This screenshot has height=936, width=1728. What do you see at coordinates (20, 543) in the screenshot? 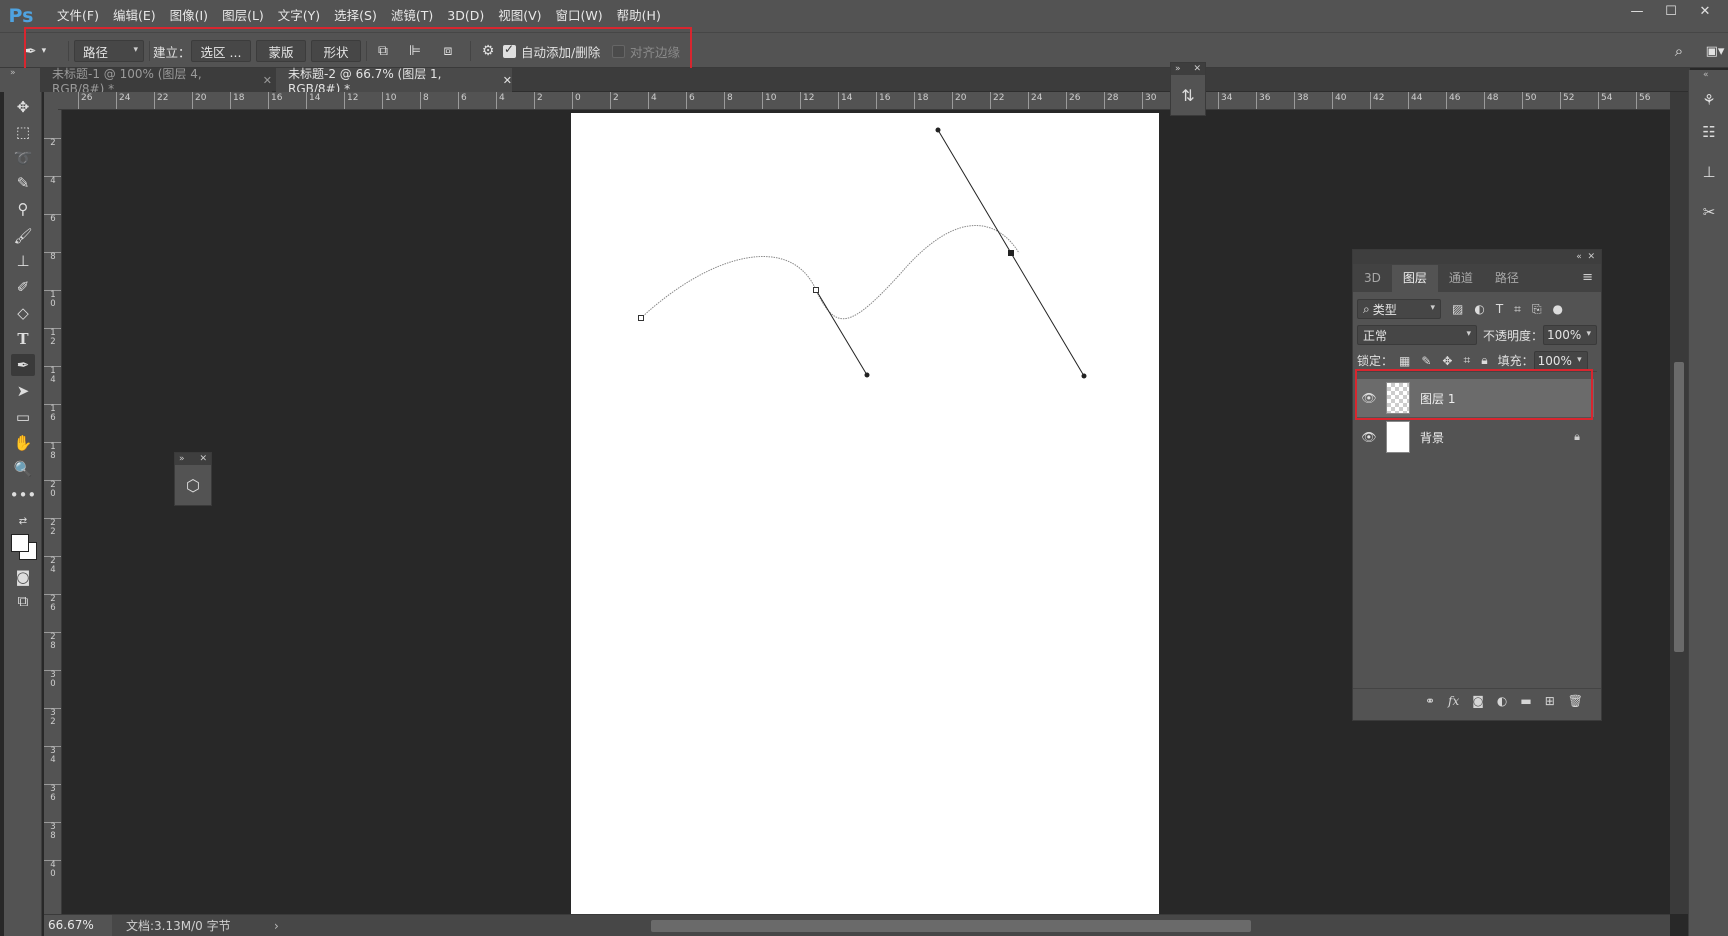
I see `foreground-color-swatch` at bounding box center [20, 543].